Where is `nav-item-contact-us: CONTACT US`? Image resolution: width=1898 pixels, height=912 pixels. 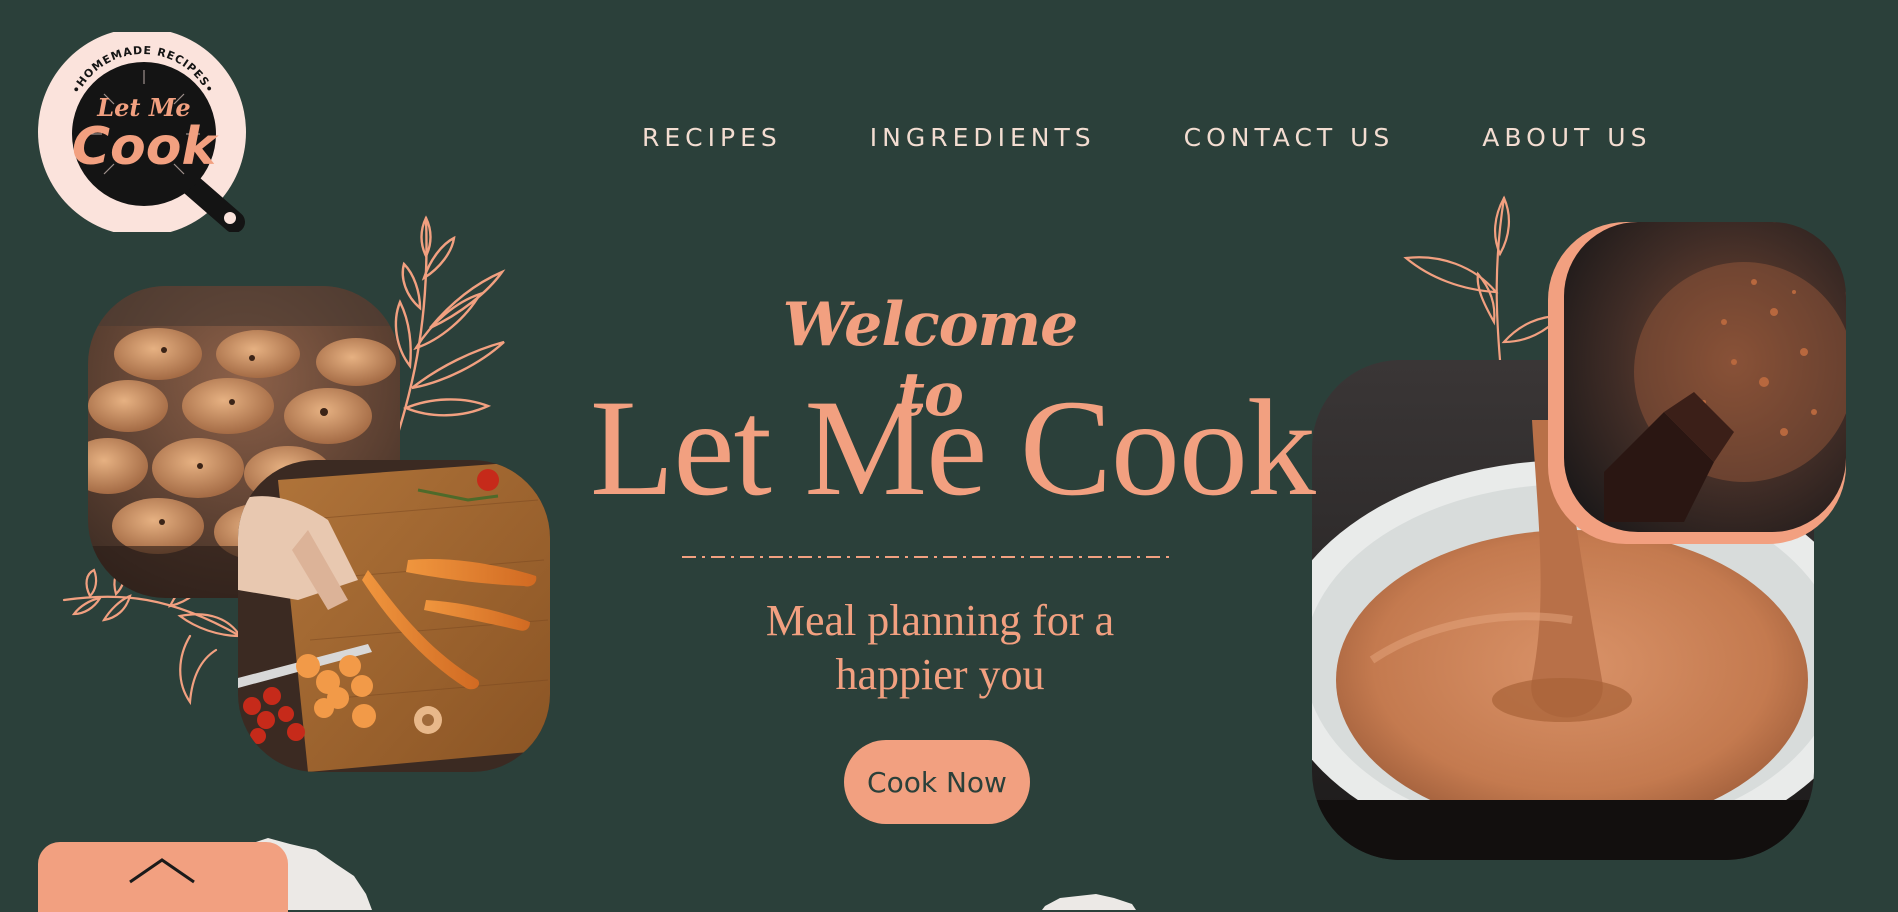
nav-item-contact-us: CONTACT US is located at coordinates (1289, 137).